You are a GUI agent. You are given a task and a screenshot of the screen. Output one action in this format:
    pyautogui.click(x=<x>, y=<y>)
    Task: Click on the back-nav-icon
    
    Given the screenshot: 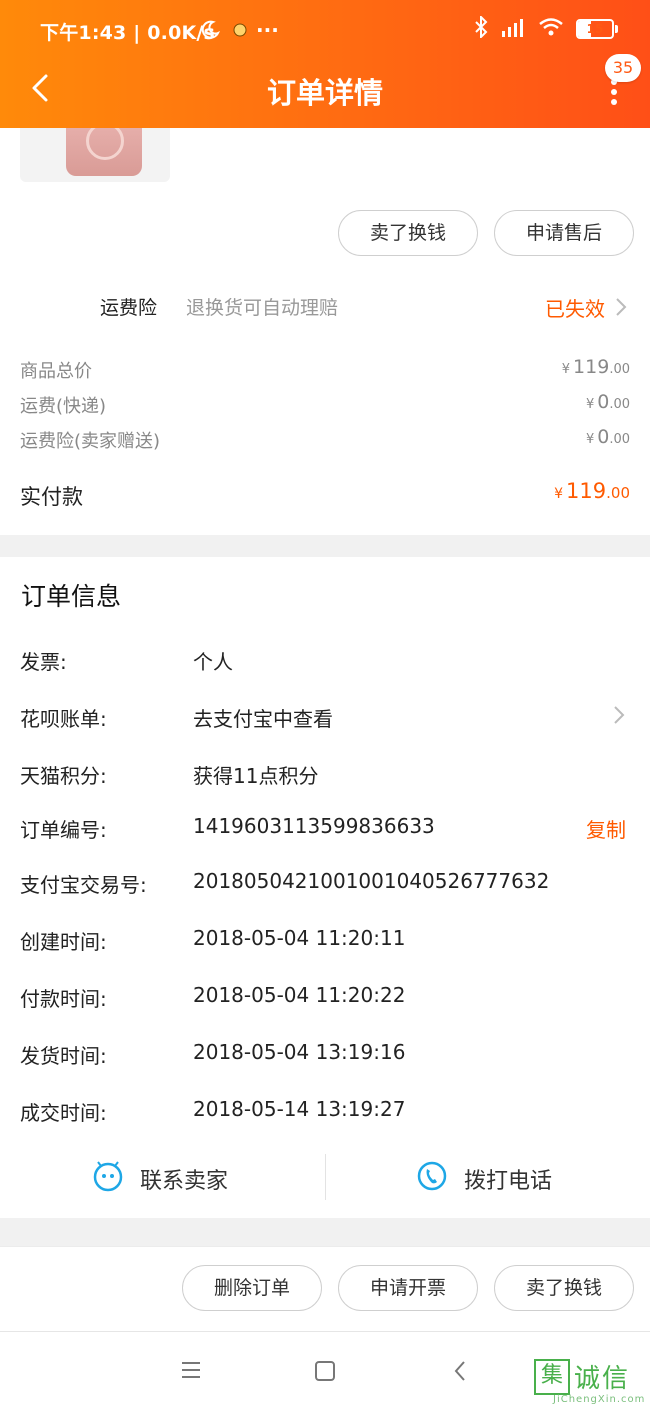 What is the action you would take?
    pyautogui.click(x=460, y=1373)
    